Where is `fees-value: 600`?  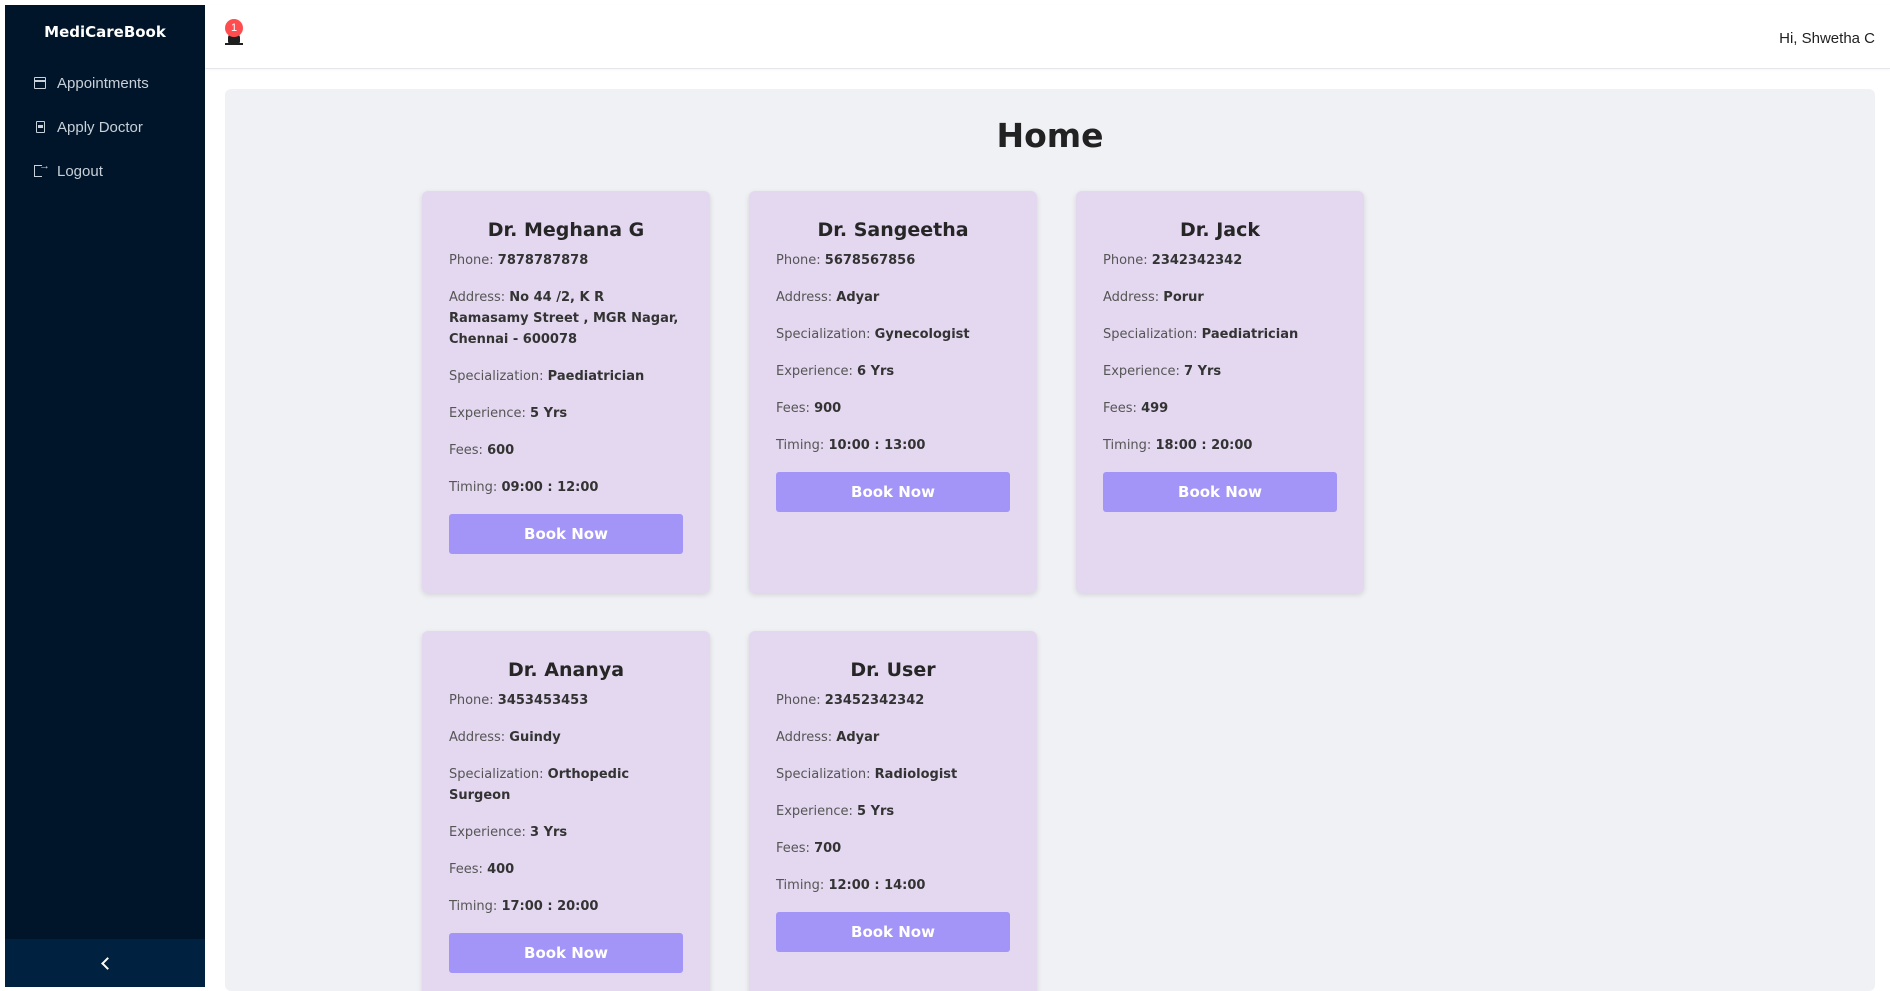
fees-value: 600 is located at coordinates (501, 450).